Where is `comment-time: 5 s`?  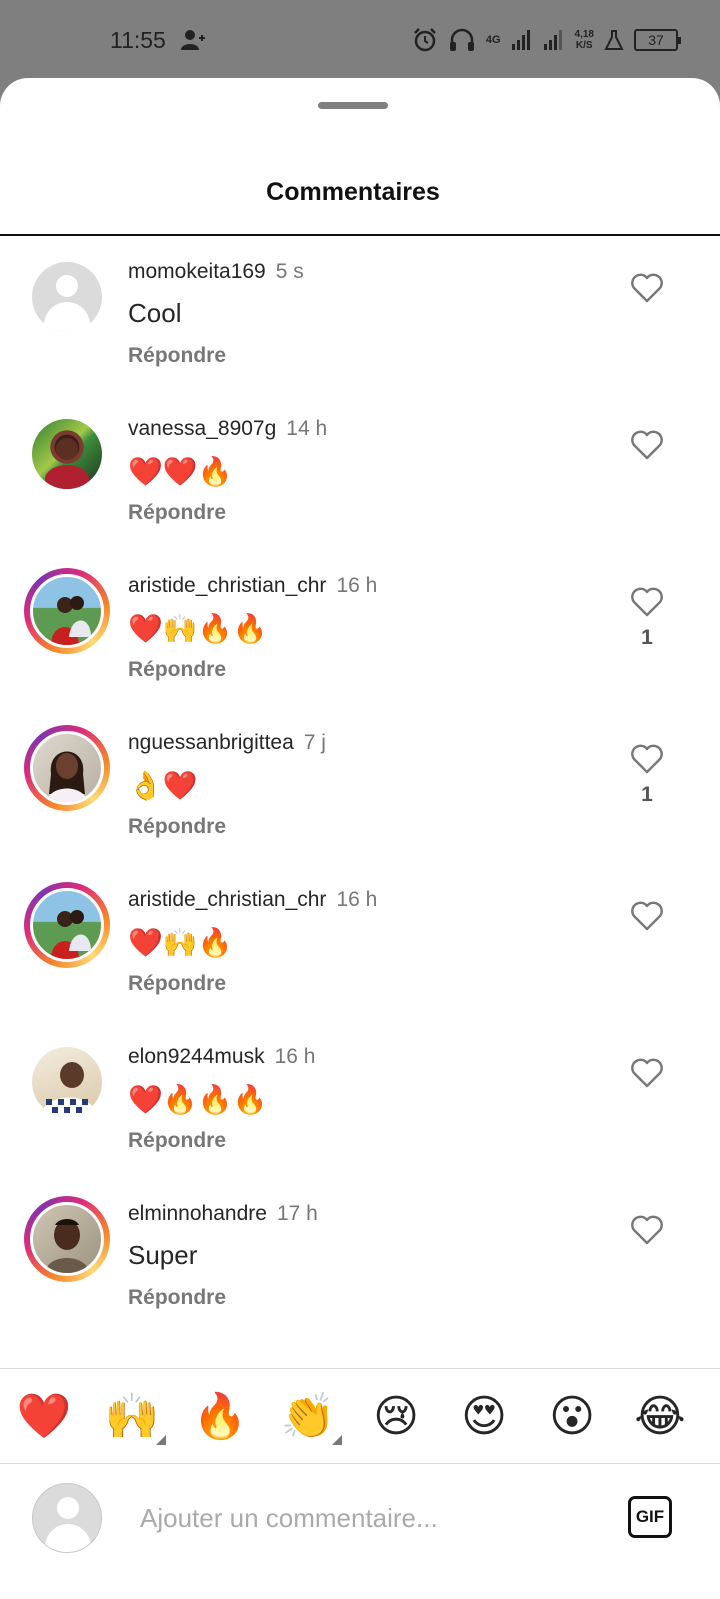 comment-time: 5 s is located at coordinates (289, 271).